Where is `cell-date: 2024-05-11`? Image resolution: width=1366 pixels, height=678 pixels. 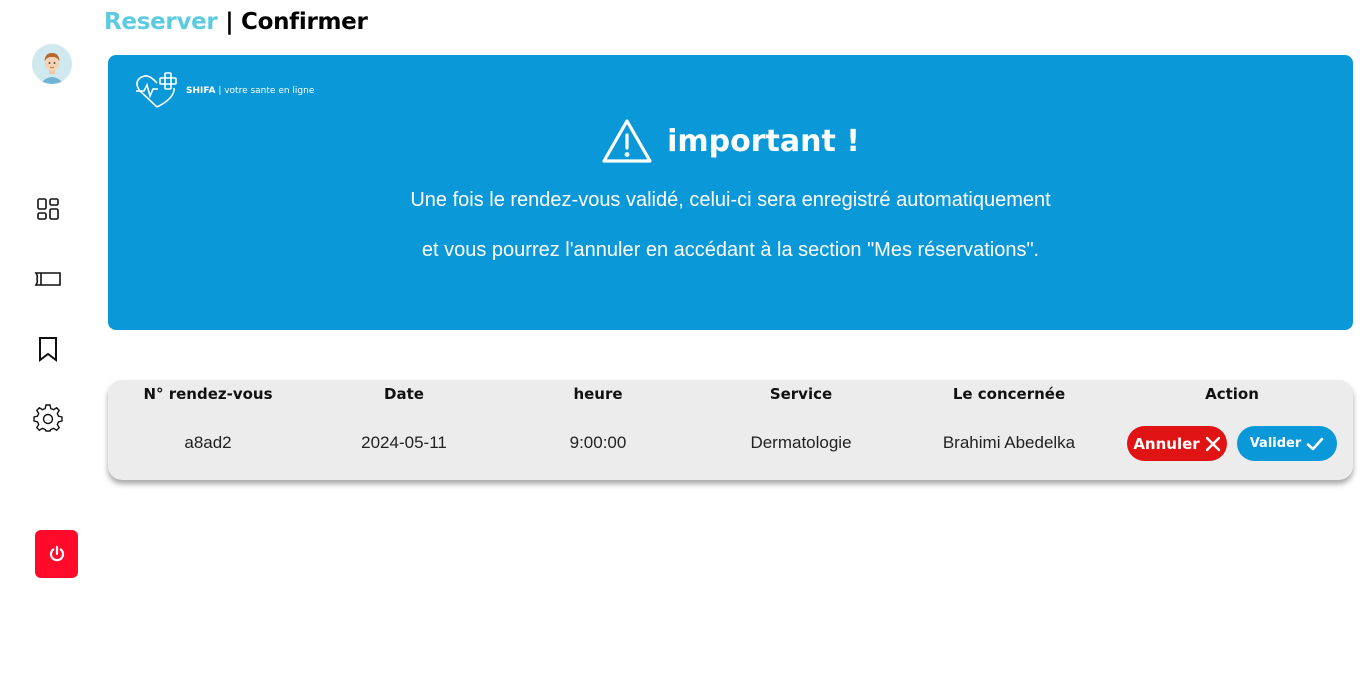 cell-date: 2024-05-11 is located at coordinates (404, 442).